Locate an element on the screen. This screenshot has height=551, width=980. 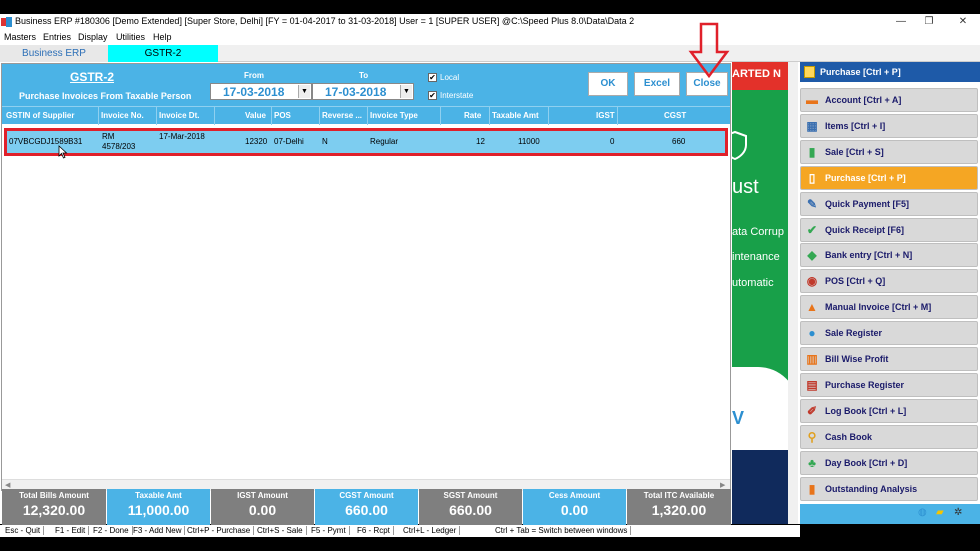
cell-invoice-type: Regular is located at coordinates (384, 141).